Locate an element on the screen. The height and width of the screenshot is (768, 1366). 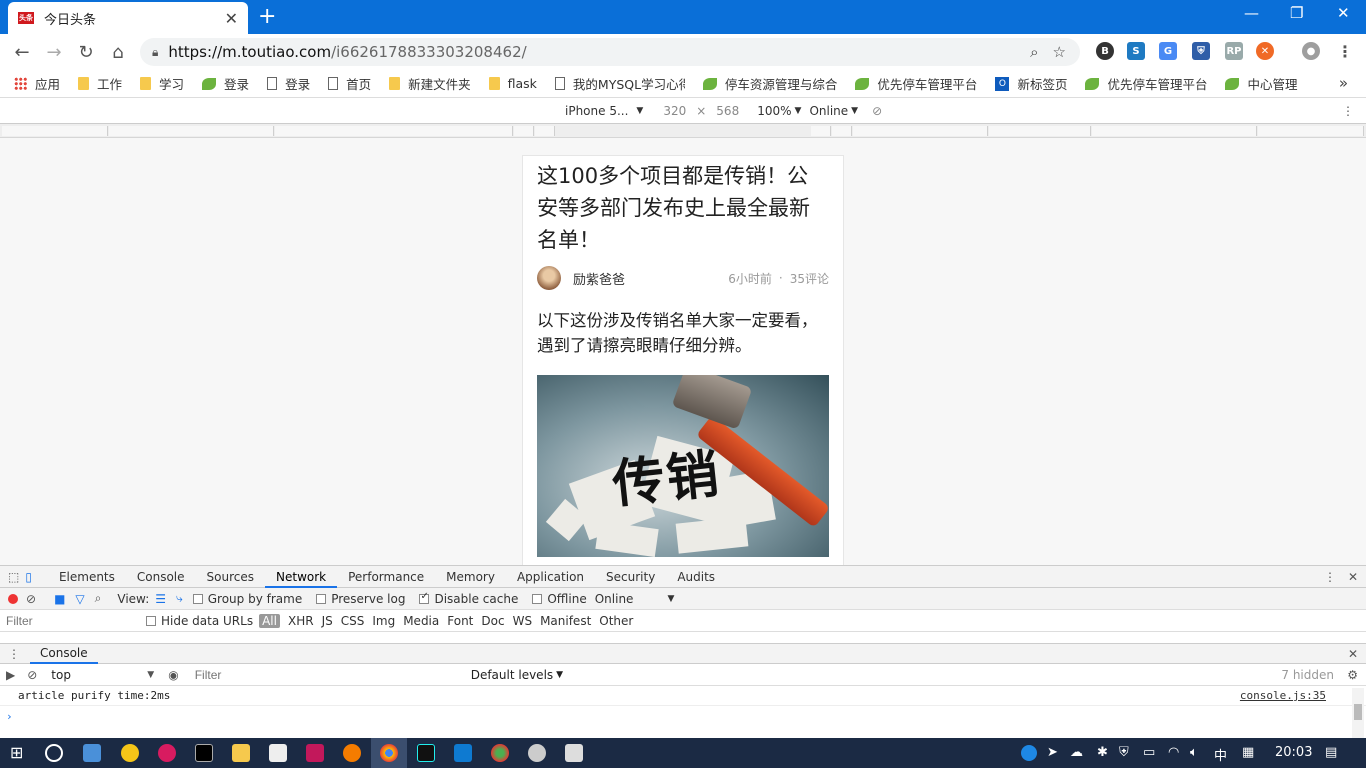
bookmark-item: 首页 is located at coordinates (349, 83).